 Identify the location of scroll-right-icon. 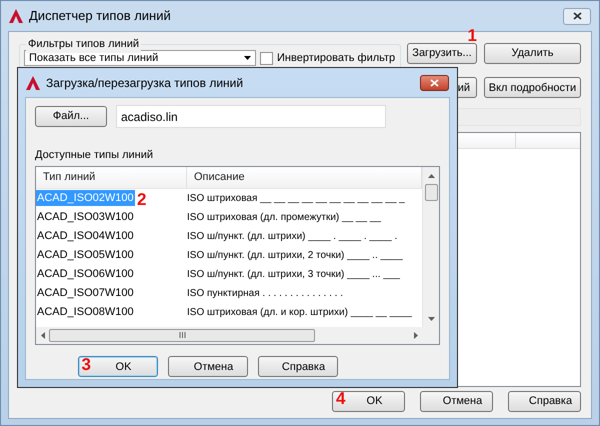
(416, 335).